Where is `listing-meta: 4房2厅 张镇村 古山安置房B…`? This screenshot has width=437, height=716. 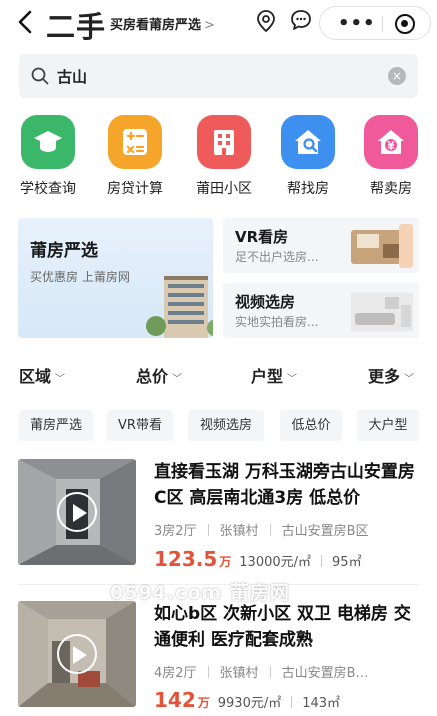 listing-meta: 4房2厅 张镇村 古山安置房B… is located at coordinates (261, 671).